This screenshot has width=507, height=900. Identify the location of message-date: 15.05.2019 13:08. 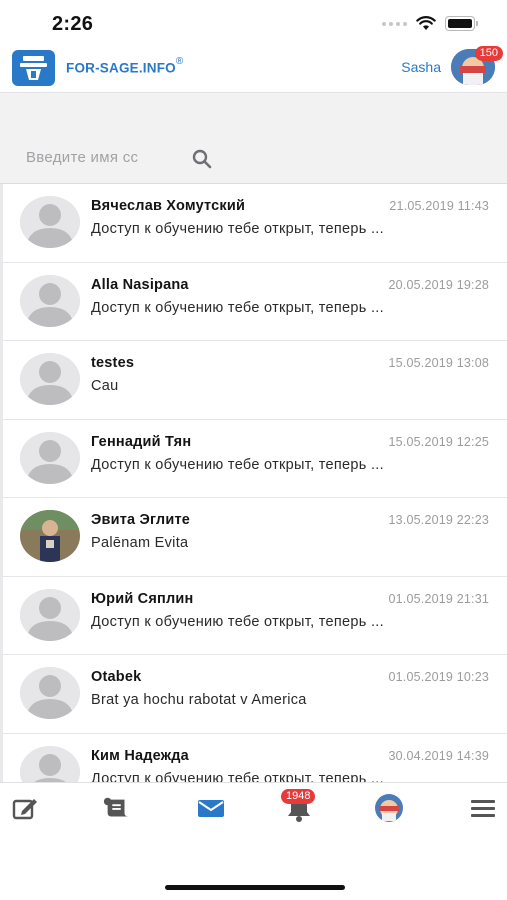
(438, 363).